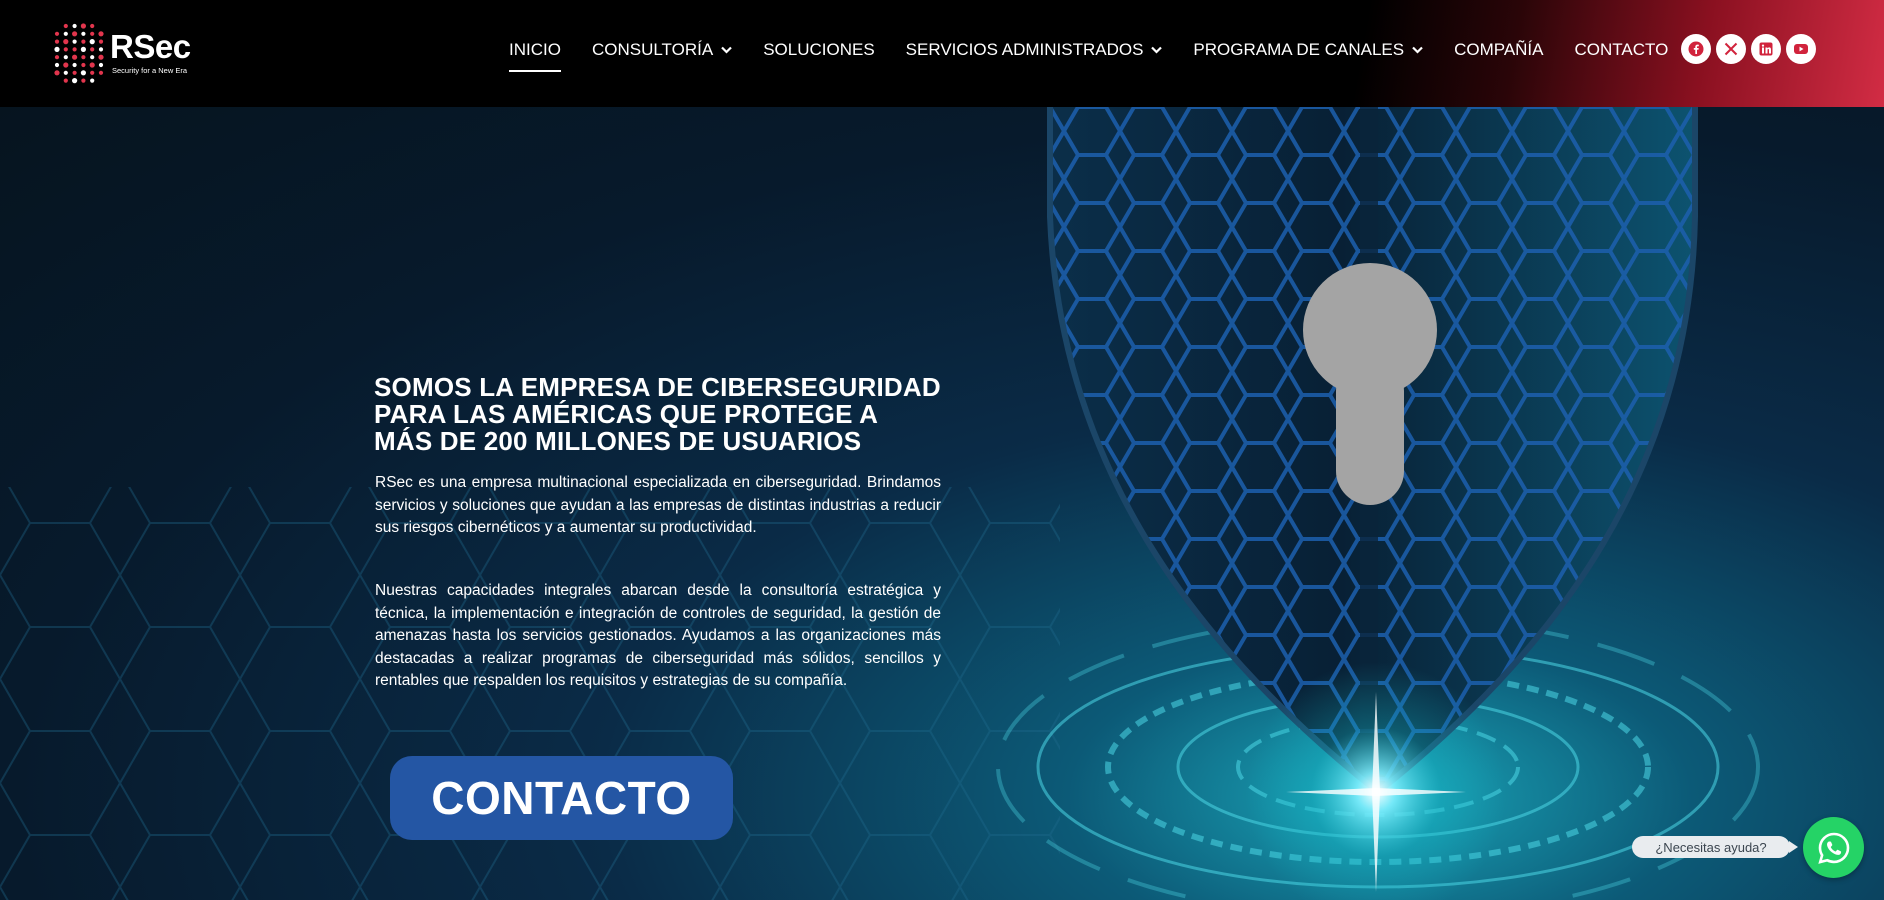  I want to click on nav-item-label: COMPAÑÍA, so click(1499, 49).